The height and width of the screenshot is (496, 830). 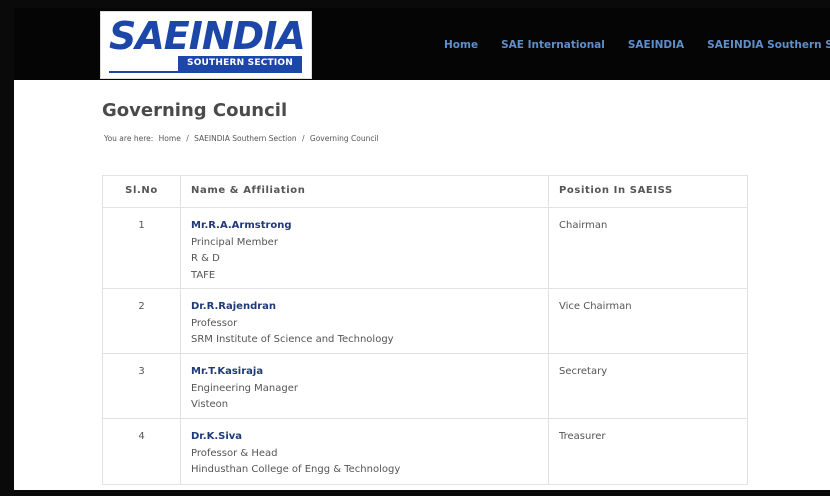 I want to click on nav-saeindia-southern-section-link: SAEINDIA Southern Secti, so click(x=768, y=45).